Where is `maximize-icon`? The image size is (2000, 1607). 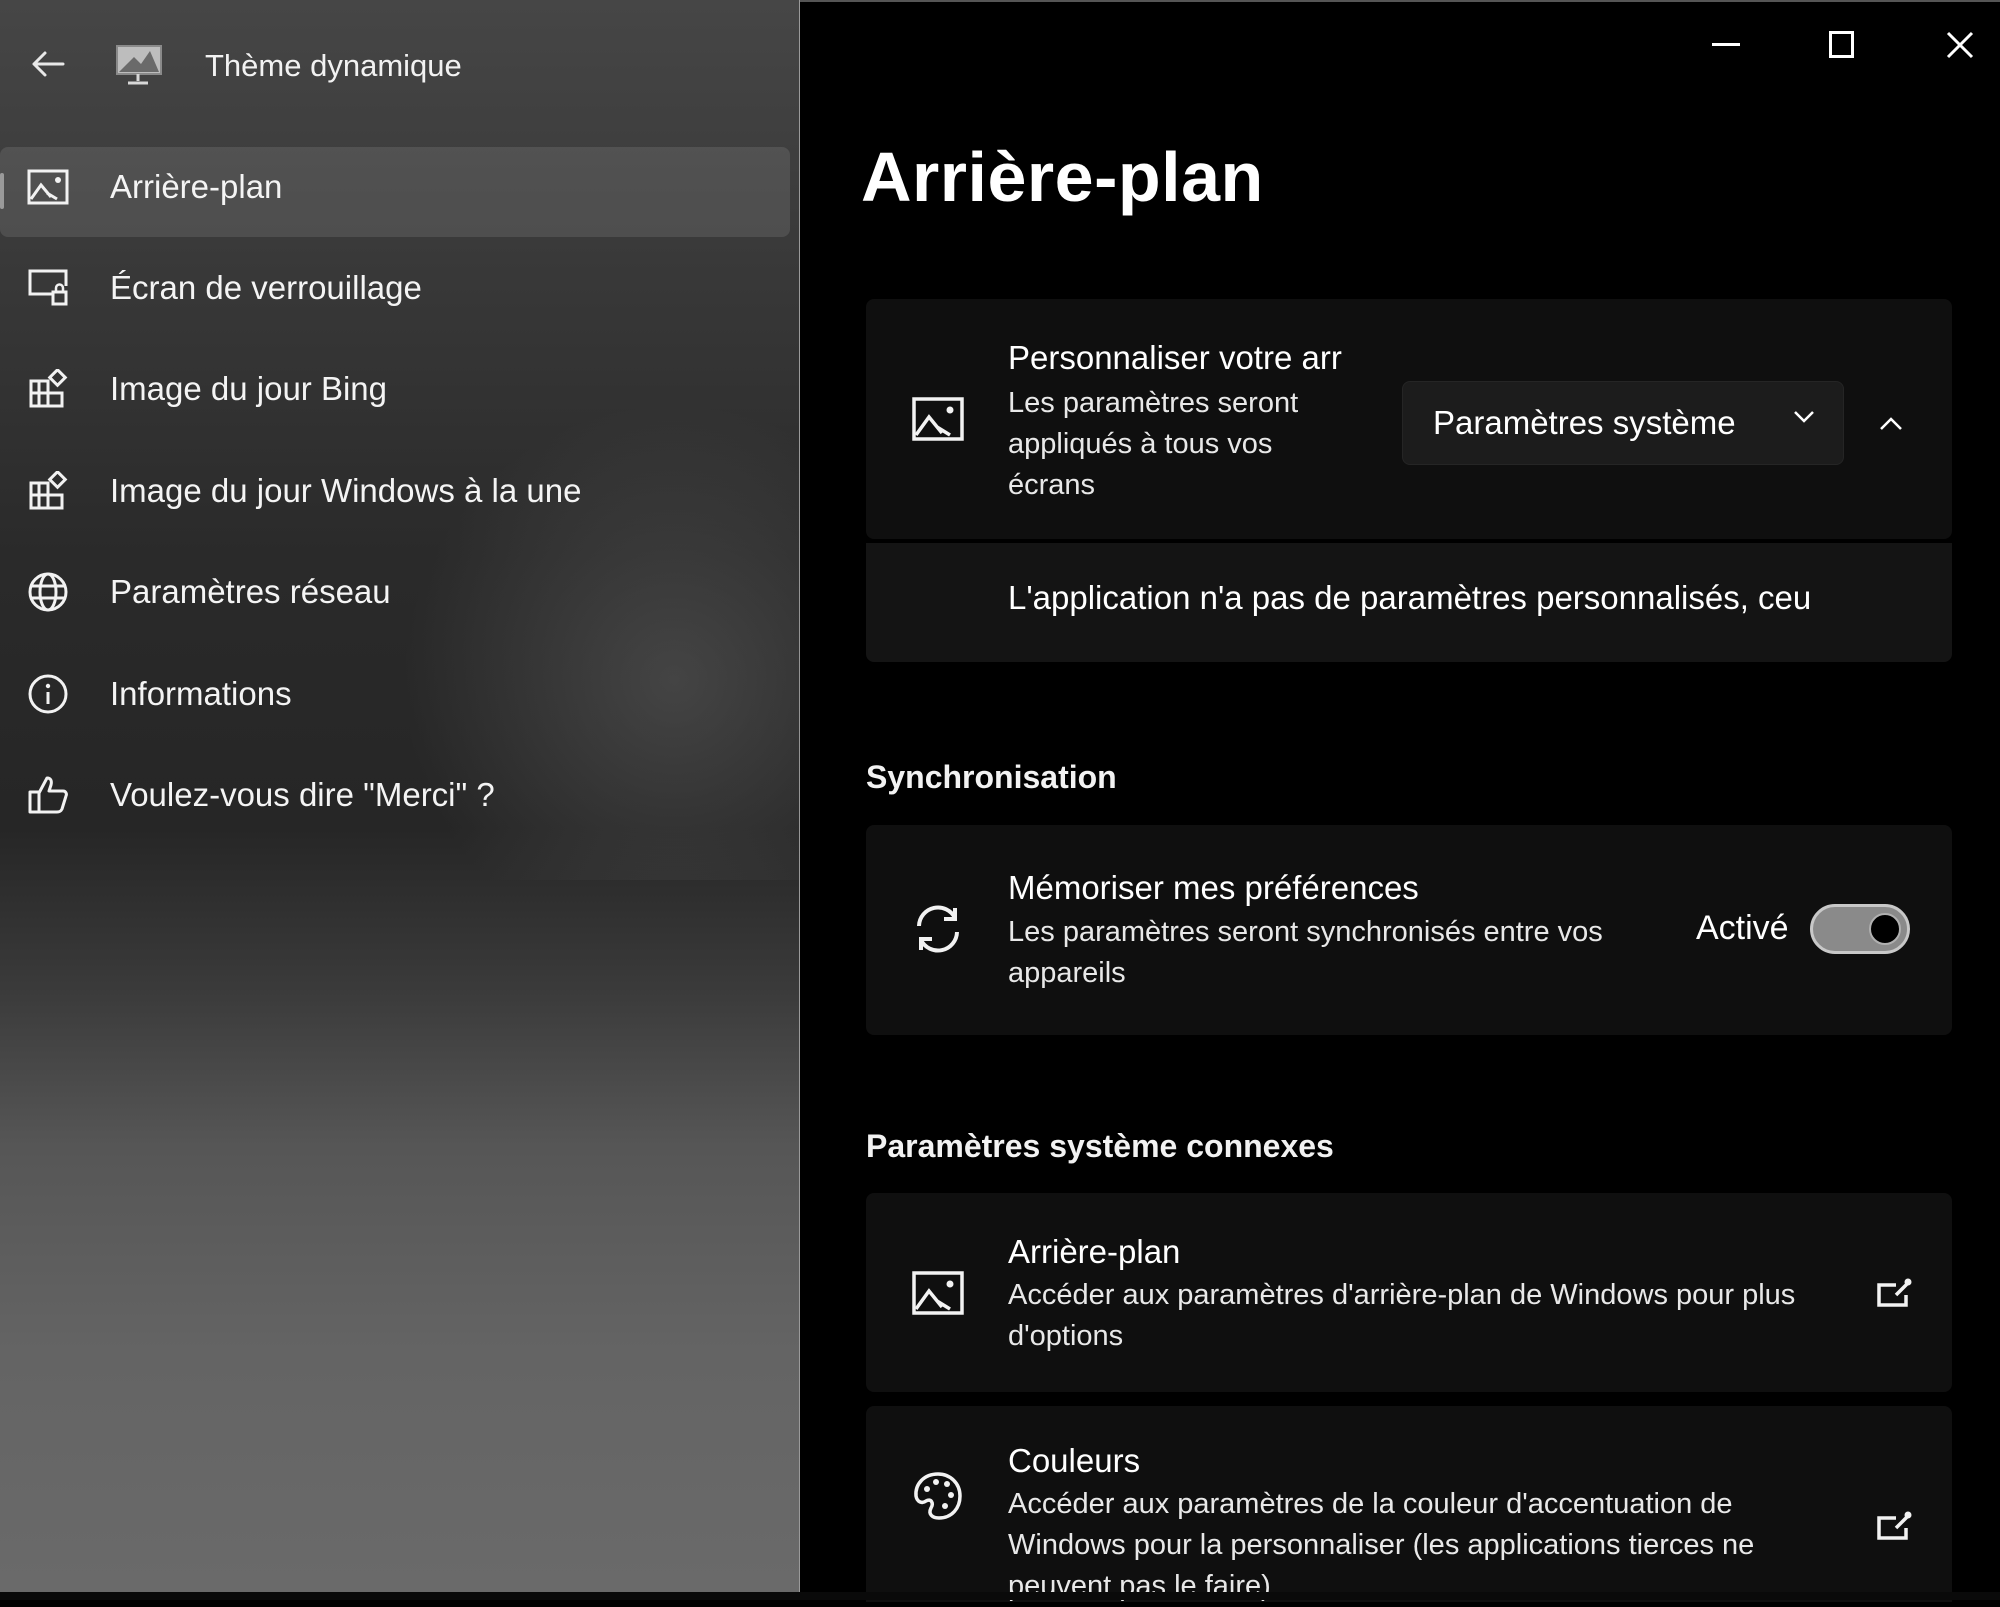
maximize-icon is located at coordinates (1842, 45).